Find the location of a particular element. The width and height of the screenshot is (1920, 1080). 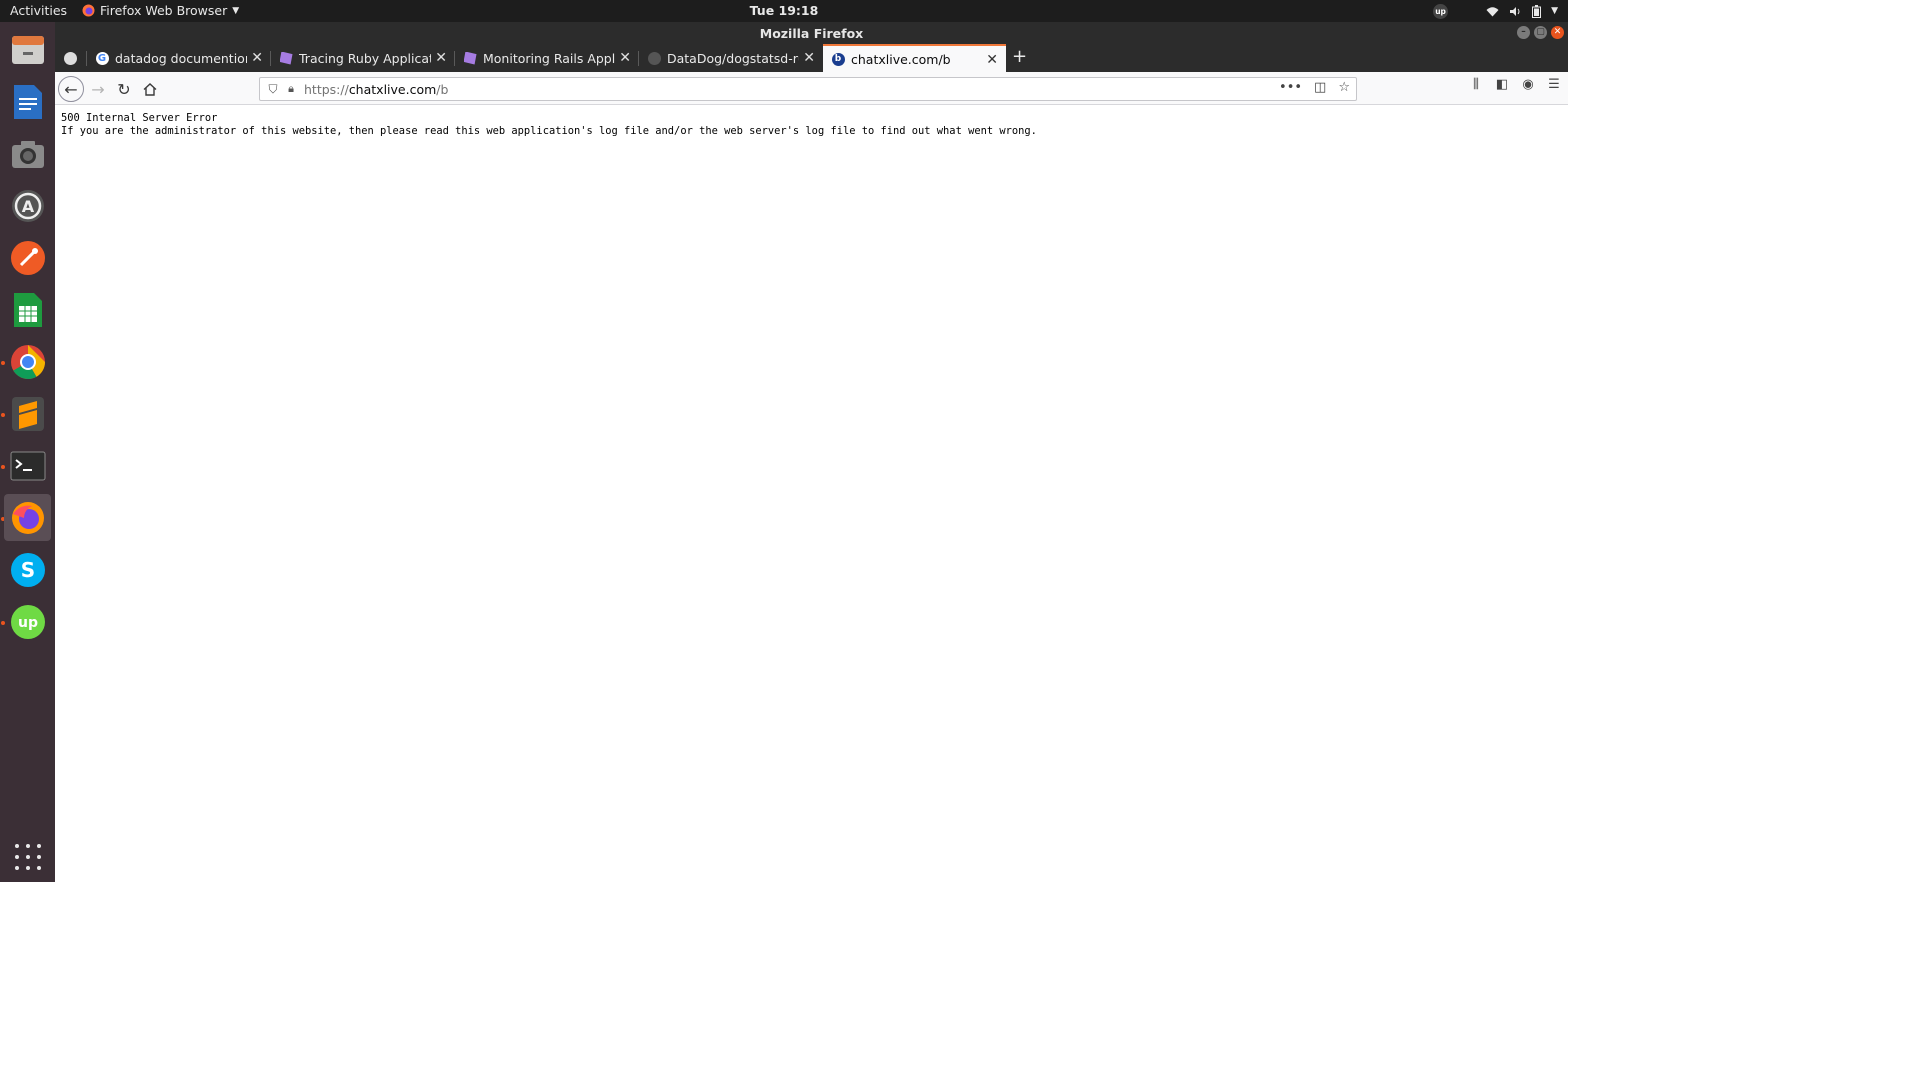

clock: Tue 19:18 is located at coordinates (784, 10).